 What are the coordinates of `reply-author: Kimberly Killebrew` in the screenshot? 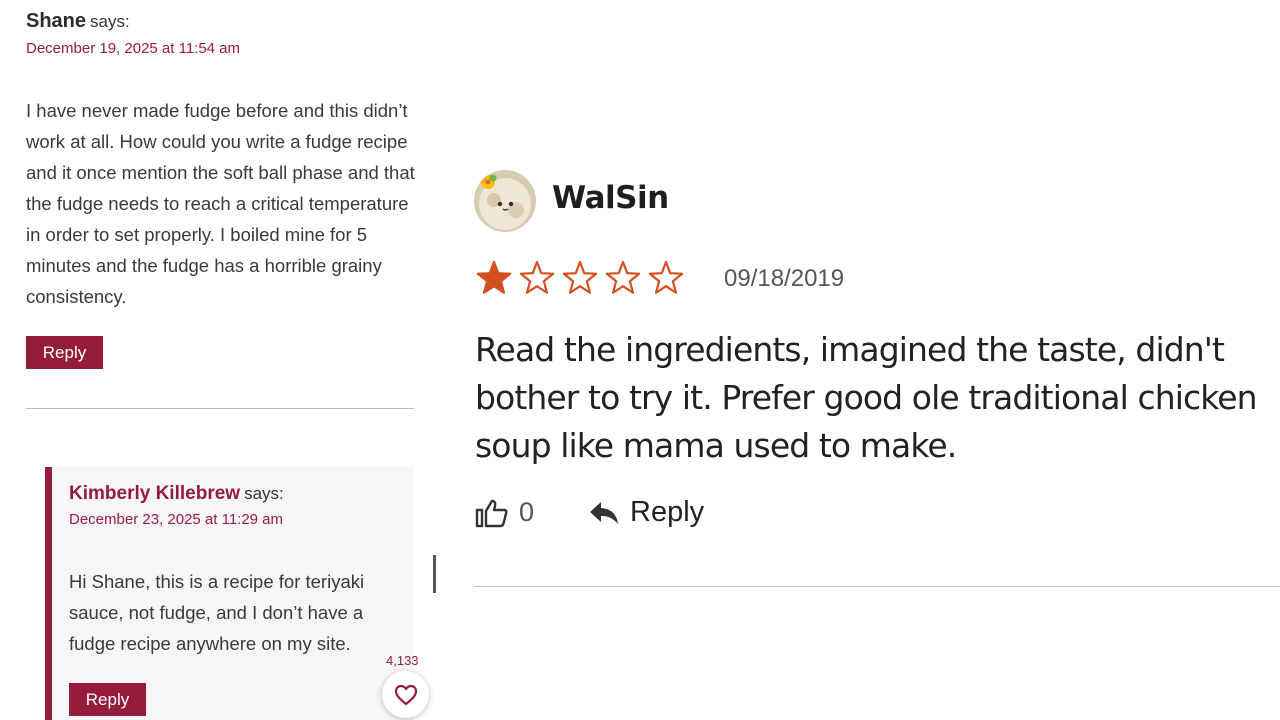 It's located at (154, 493).